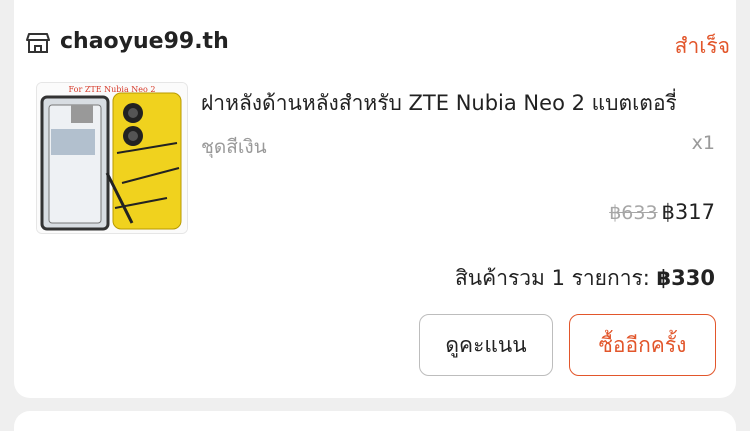 This screenshot has width=750, height=431. I want to click on price-row: ฿633 ฿317, so click(662, 212).